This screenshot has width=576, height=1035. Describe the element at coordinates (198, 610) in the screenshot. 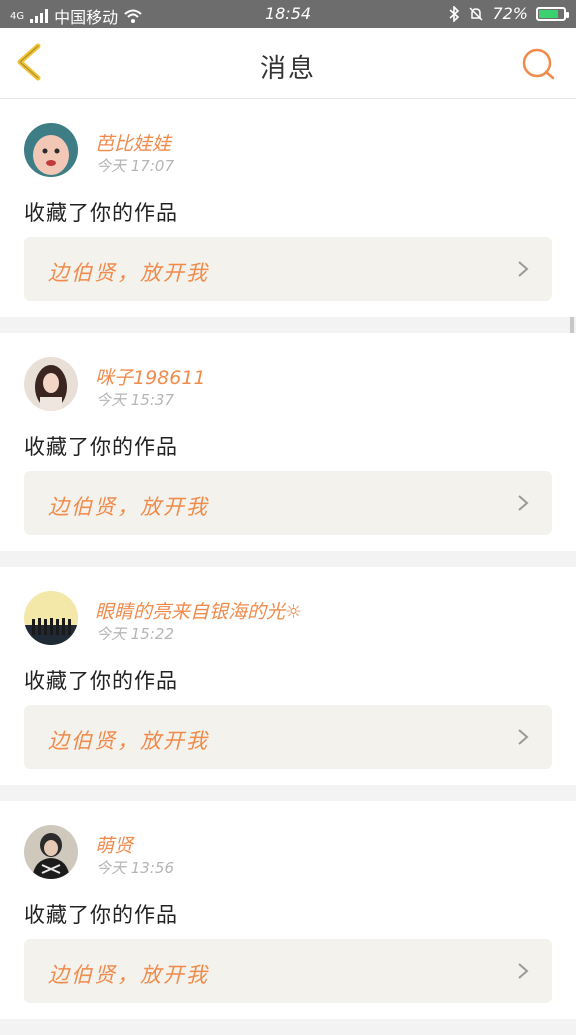

I see `username: 眼睛的亮来自银海的光☼` at that location.